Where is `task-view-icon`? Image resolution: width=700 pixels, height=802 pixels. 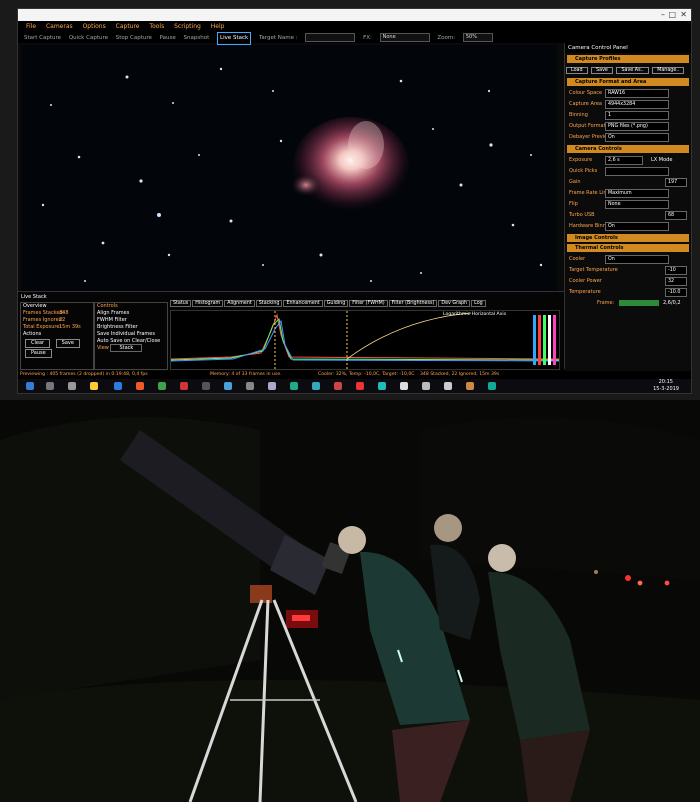
task-view-icon is located at coordinates (72, 386).